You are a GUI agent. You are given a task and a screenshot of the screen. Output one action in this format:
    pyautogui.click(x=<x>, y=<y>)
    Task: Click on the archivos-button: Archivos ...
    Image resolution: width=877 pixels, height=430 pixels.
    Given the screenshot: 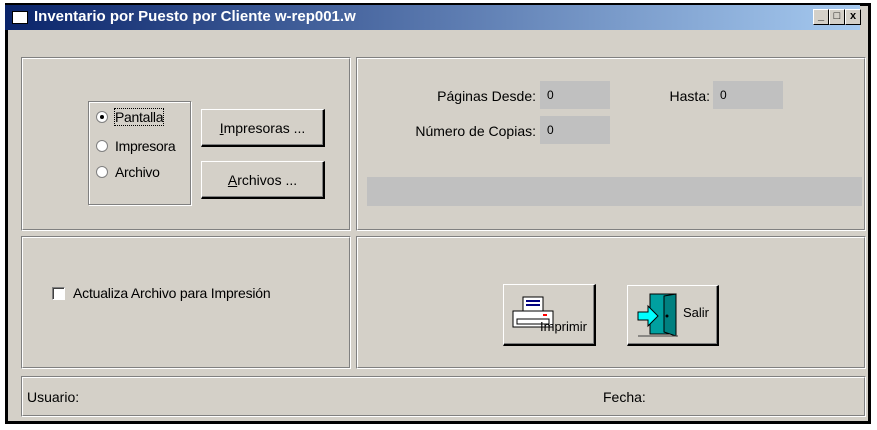 What is the action you would take?
    pyautogui.click(x=263, y=180)
    